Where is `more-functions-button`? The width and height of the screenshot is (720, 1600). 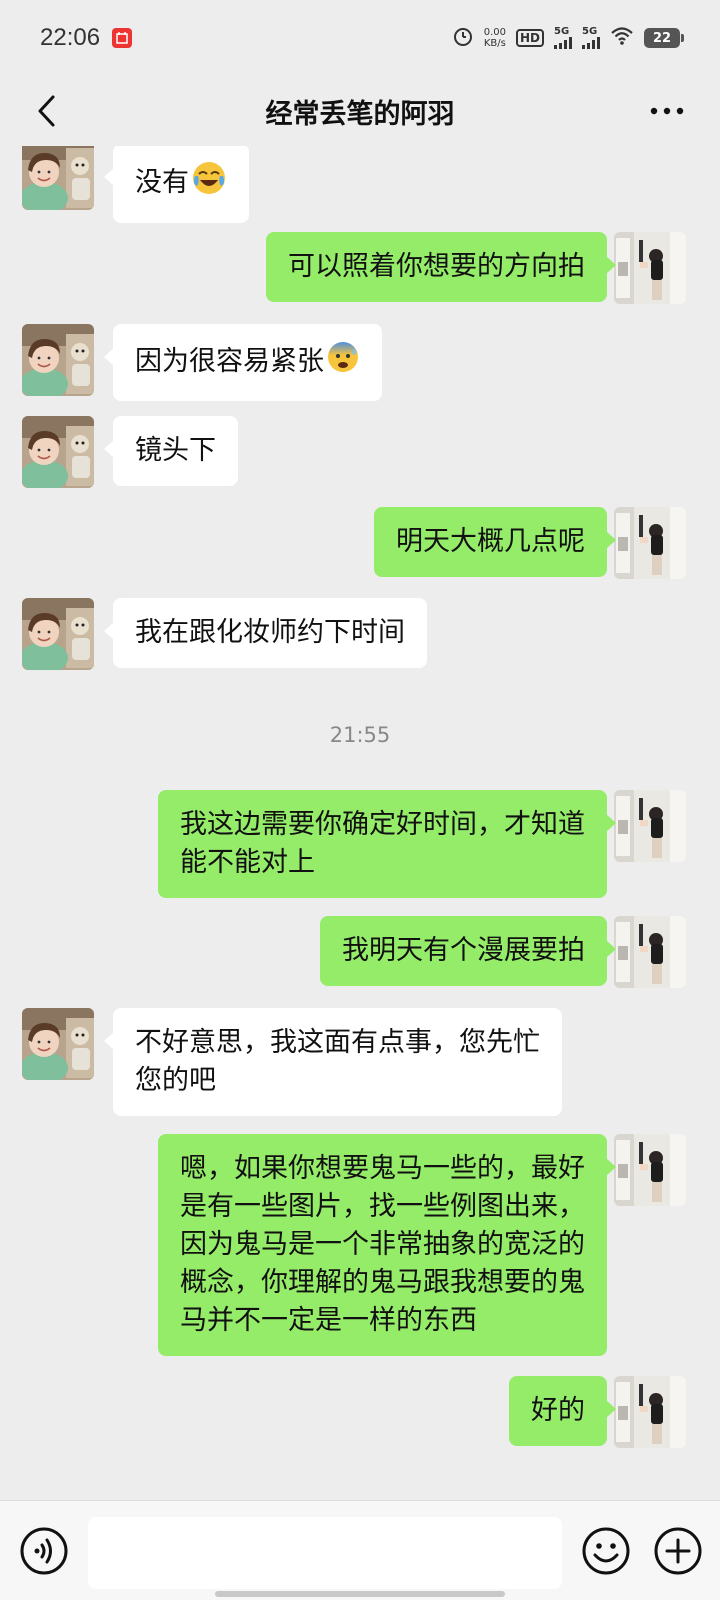
more-functions-button is located at coordinates (678, 1551).